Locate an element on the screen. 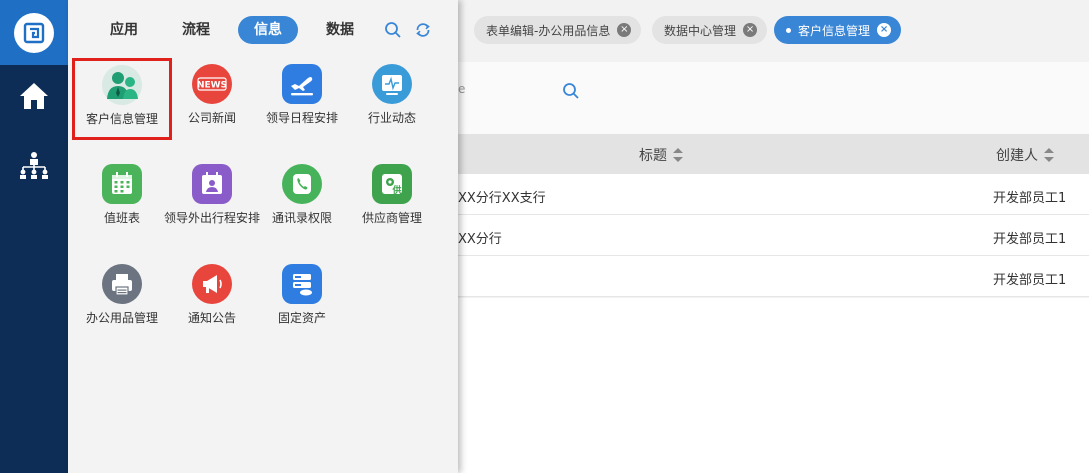 This screenshot has width=1089, height=473. app-company-news: NEWS 公司新闻 is located at coordinates (212, 95).